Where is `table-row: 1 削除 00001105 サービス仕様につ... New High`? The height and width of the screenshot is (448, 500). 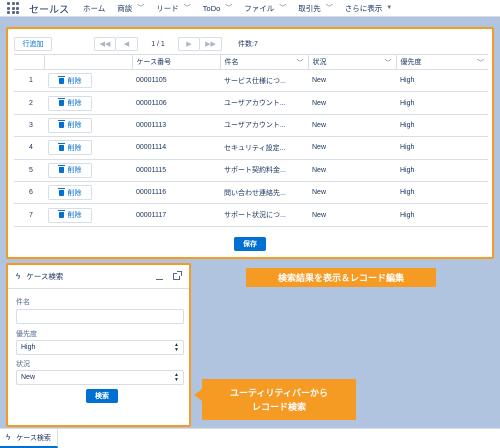
table-row: 1 削除 00001105 サービス仕様につ... New High is located at coordinates (251, 81).